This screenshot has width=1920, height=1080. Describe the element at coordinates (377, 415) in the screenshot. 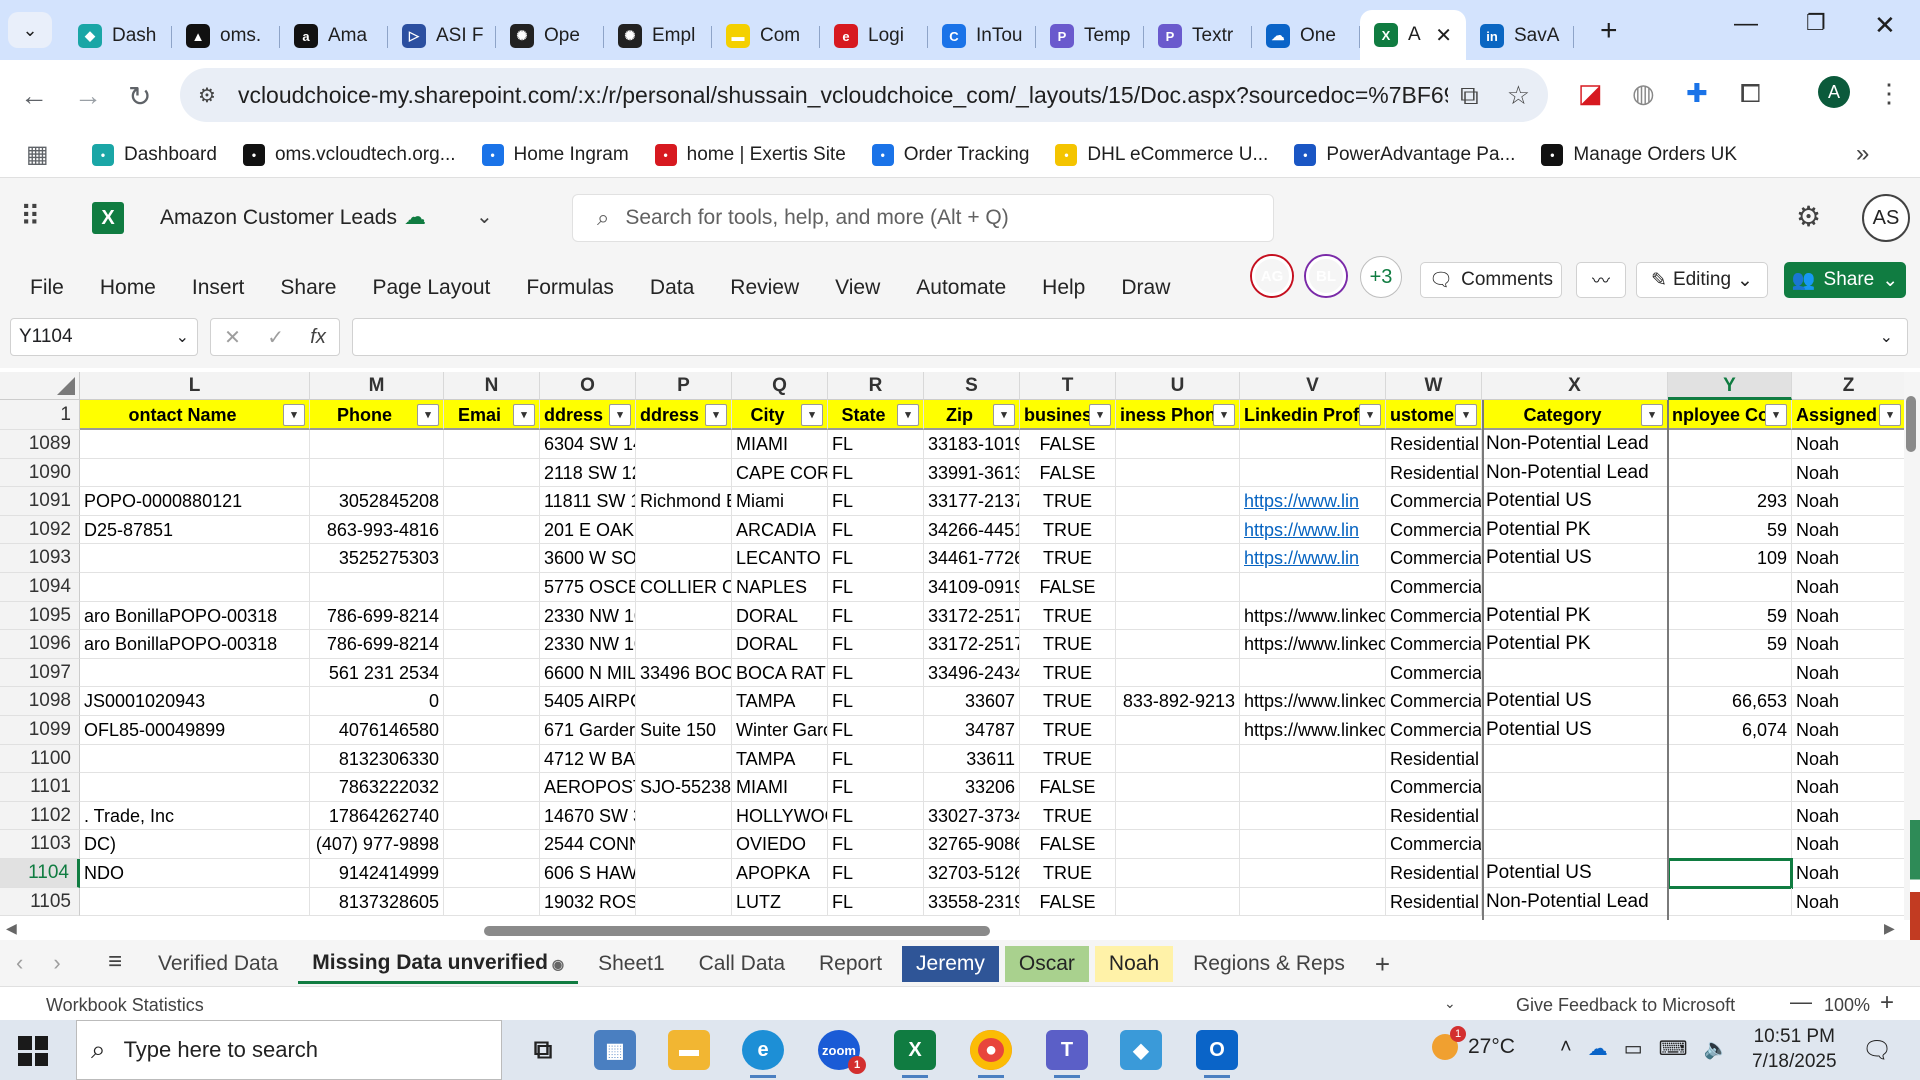

I see `header-cell-m: Phone ▾` at that location.